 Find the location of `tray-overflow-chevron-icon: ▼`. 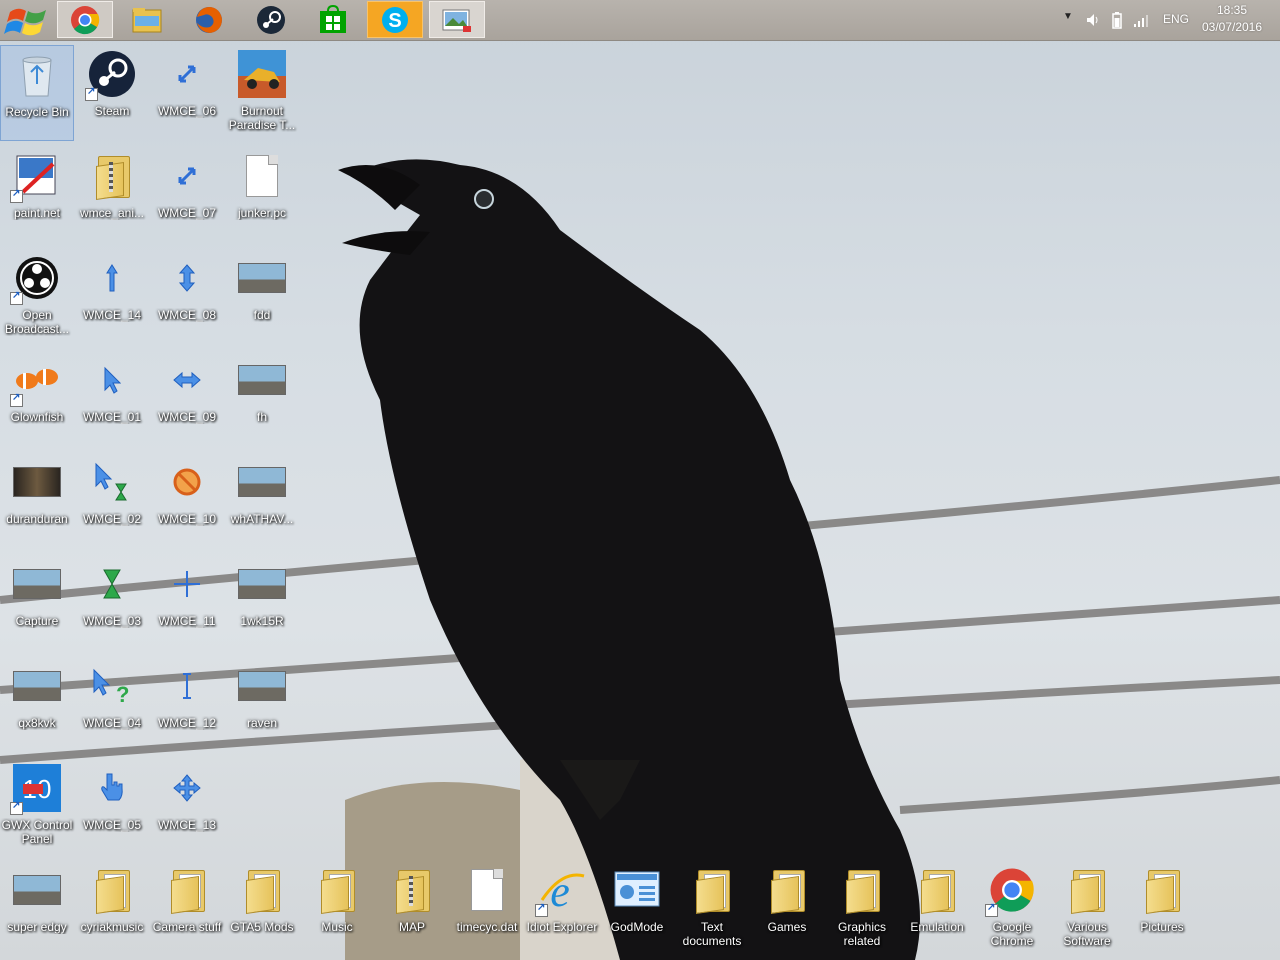

tray-overflow-chevron-icon: ▼ is located at coordinates (1068, 16).